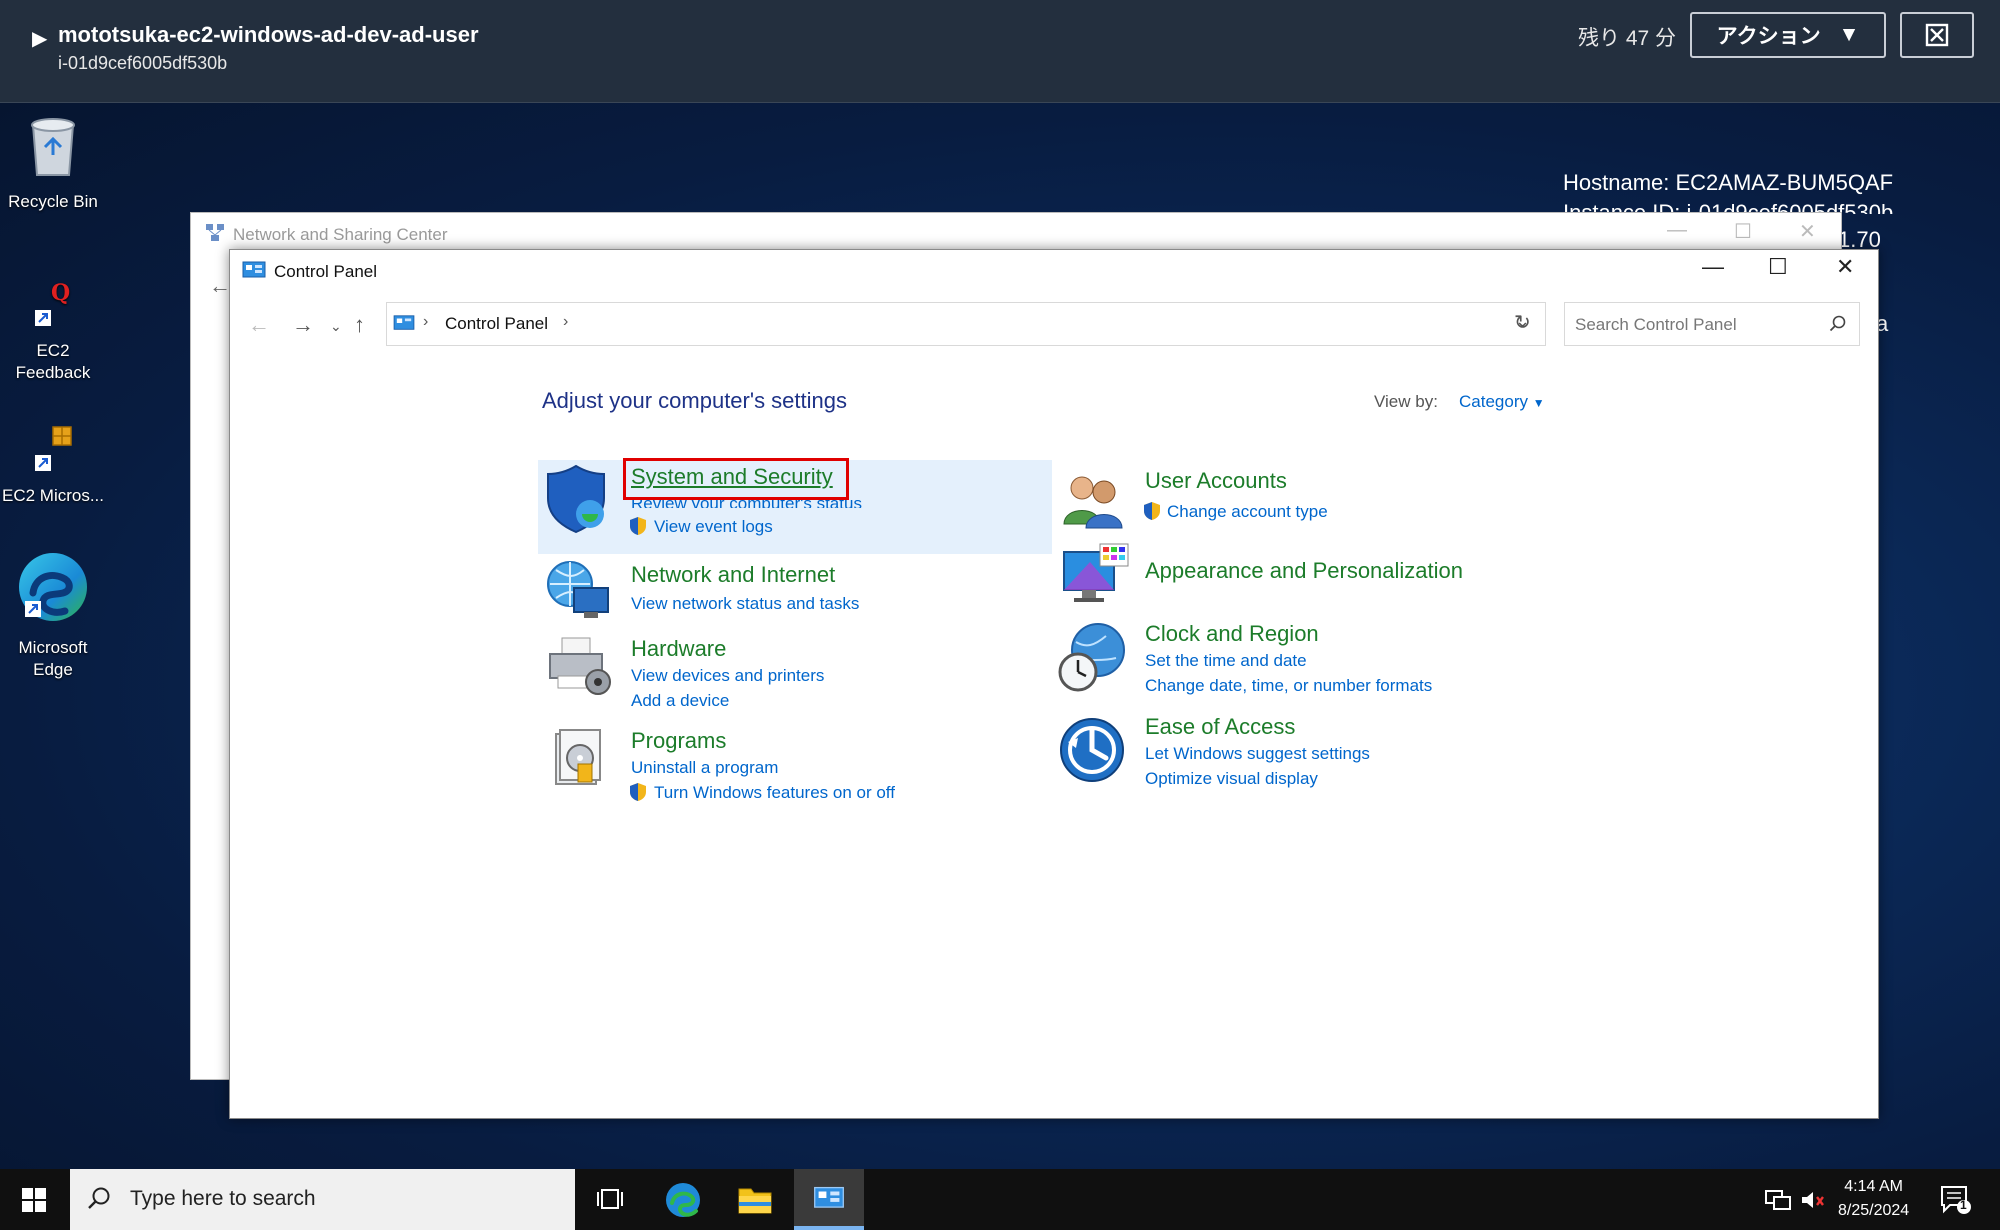 Image resolution: width=2000 pixels, height=1230 pixels. I want to click on add-device-link: Add a device, so click(680, 701).